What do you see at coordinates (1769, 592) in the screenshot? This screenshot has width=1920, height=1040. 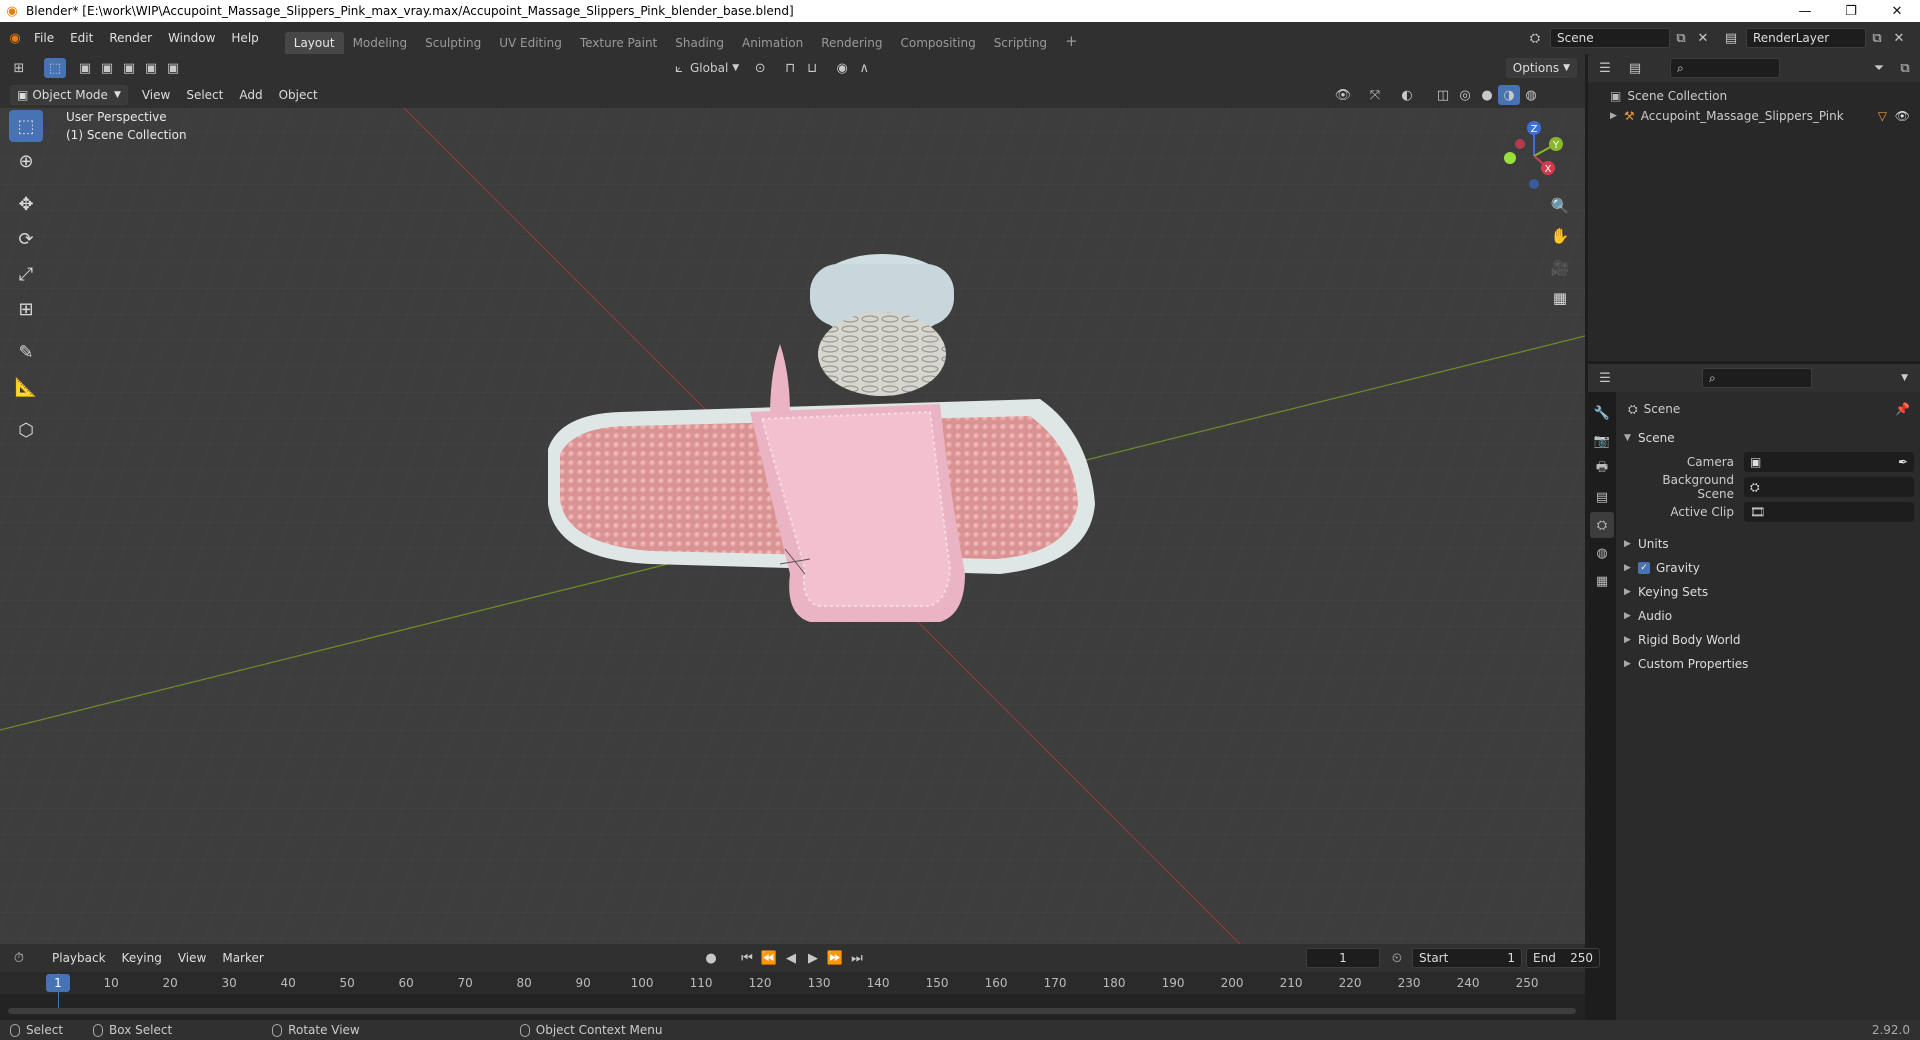 I see `keying-sets-panel: ▶ Keying Sets` at bounding box center [1769, 592].